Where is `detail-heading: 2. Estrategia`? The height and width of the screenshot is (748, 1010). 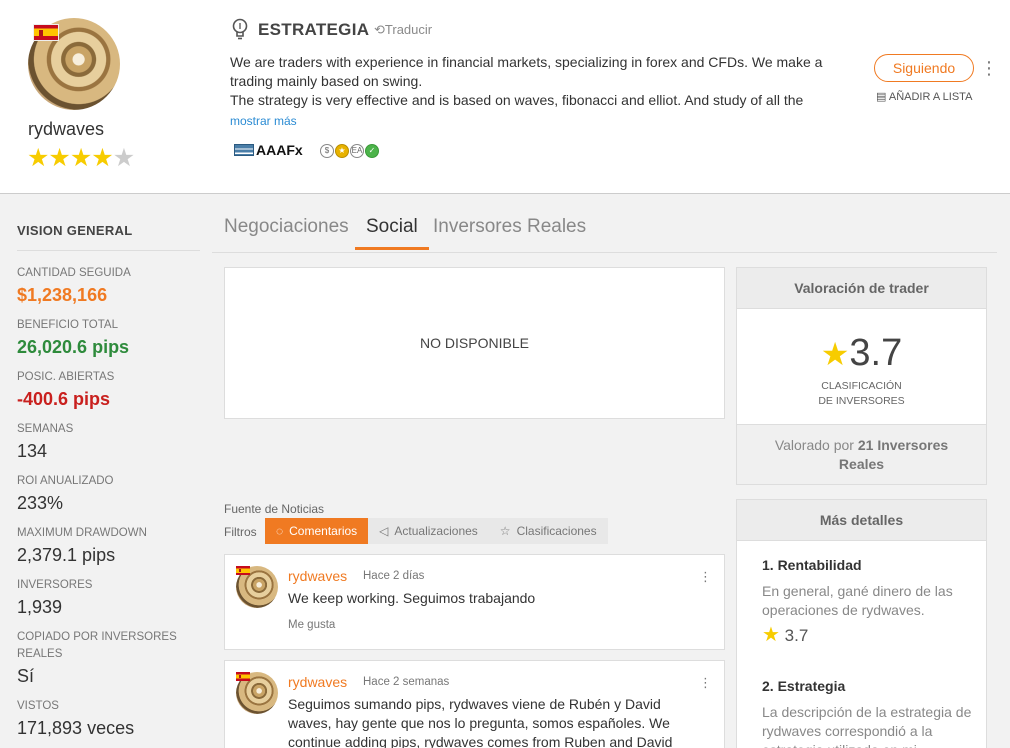
detail-heading: 2. Estrategia is located at coordinates (804, 686).